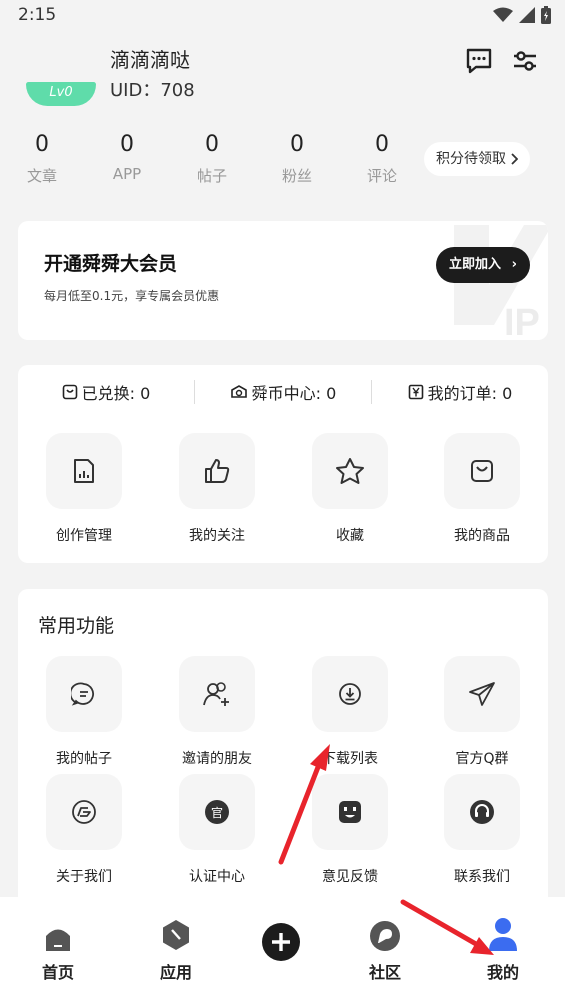 The width and height of the screenshot is (565, 1004). I want to click on paper-plane-icon, so click(482, 694).